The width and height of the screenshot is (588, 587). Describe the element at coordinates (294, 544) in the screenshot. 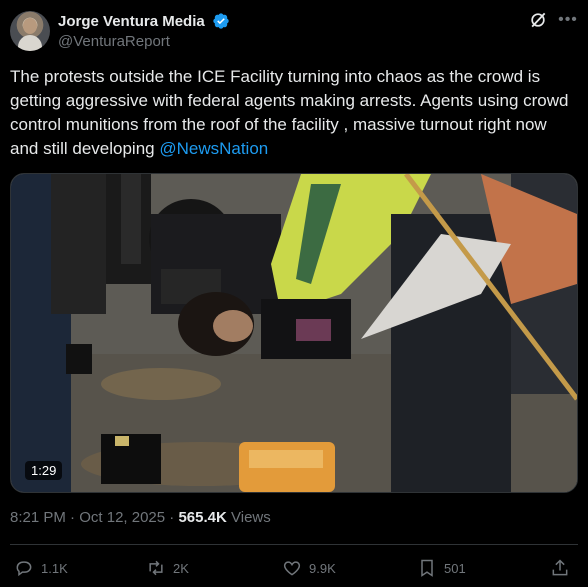

I see `divider` at that location.